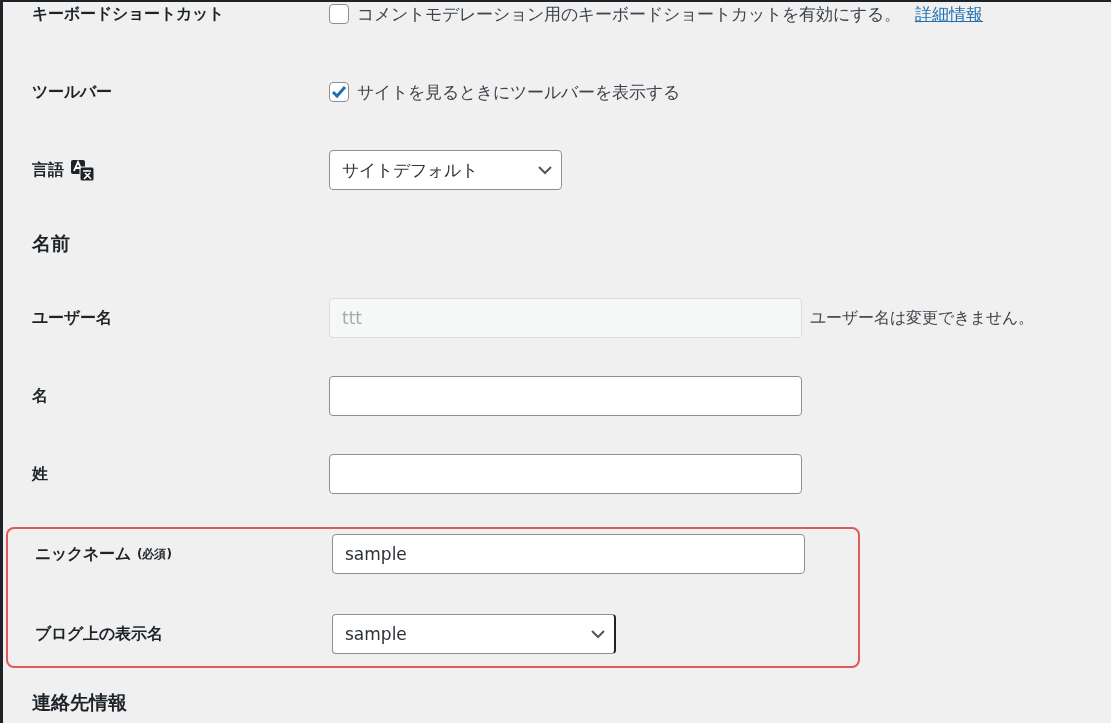 The image size is (1111, 723). I want to click on checkmark-icon, so click(339, 92).